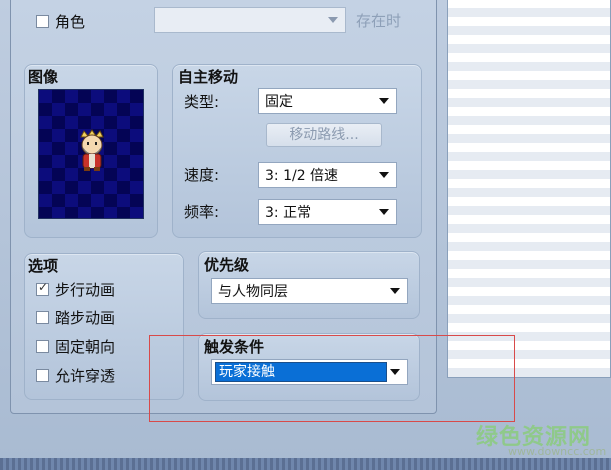 Image resolution: width=611 pixels, height=470 pixels. Describe the element at coordinates (208, 77) in the screenshot. I see `movement-panel-title: 自主移动` at that location.